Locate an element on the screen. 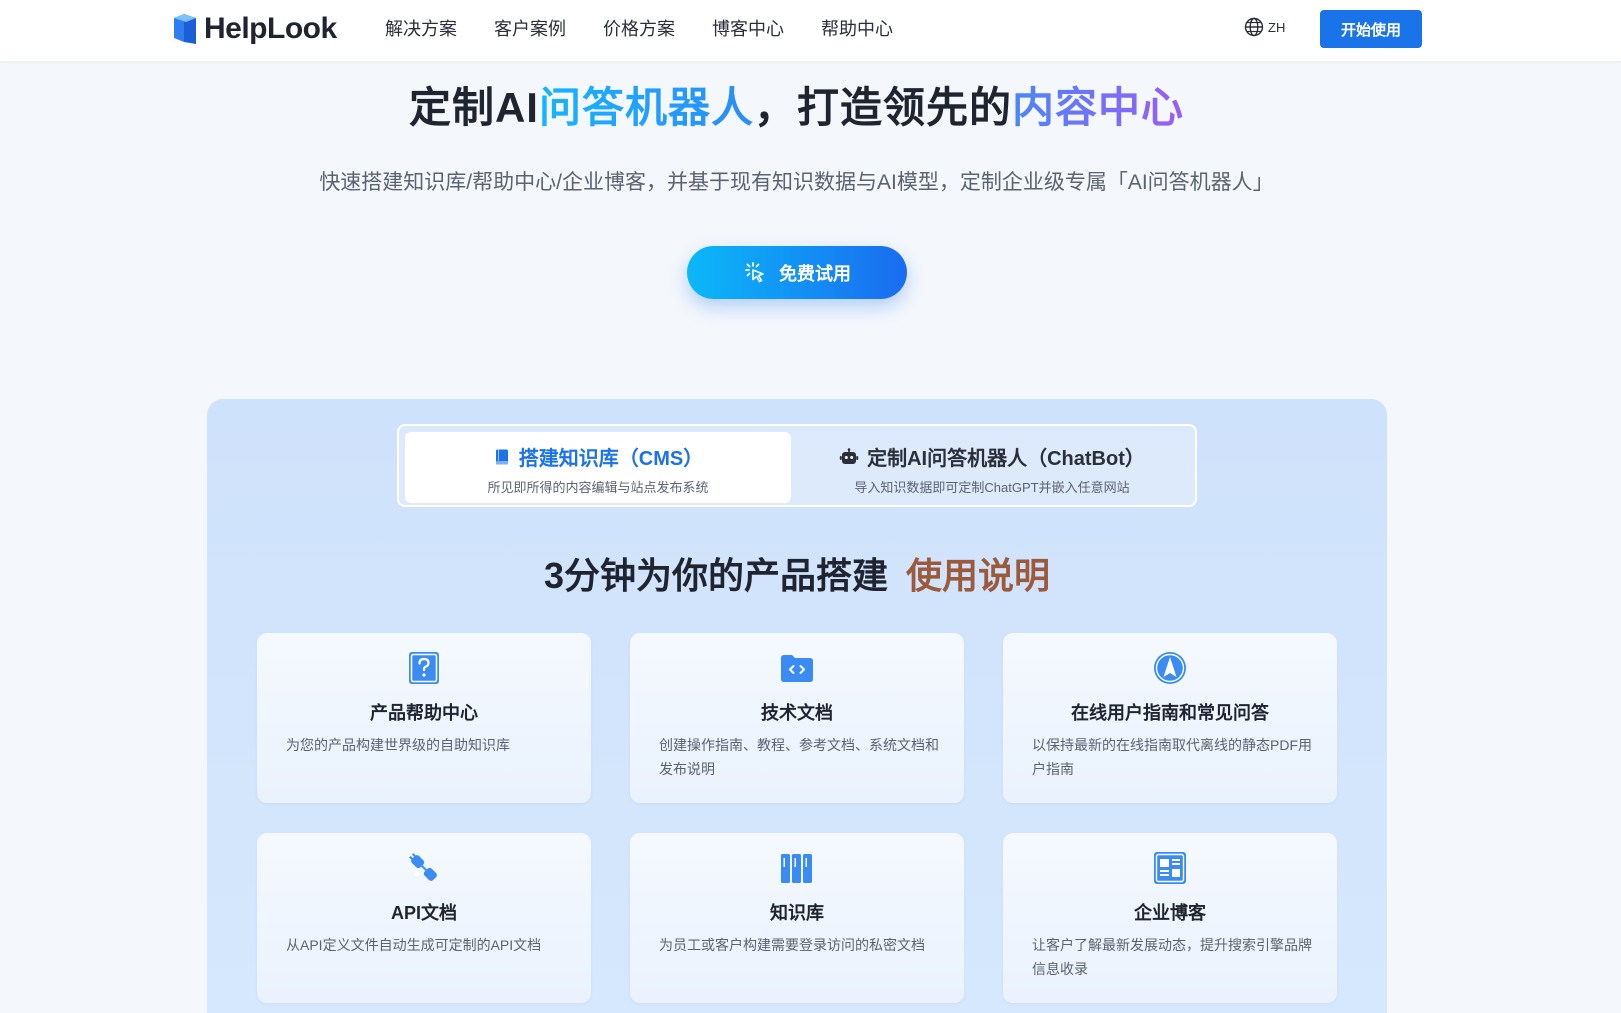 The height and width of the screenshot is (1013, 1621). section-title: 3分钟为你的产品搭建 使用说明 is located at coordinates (797, 573).